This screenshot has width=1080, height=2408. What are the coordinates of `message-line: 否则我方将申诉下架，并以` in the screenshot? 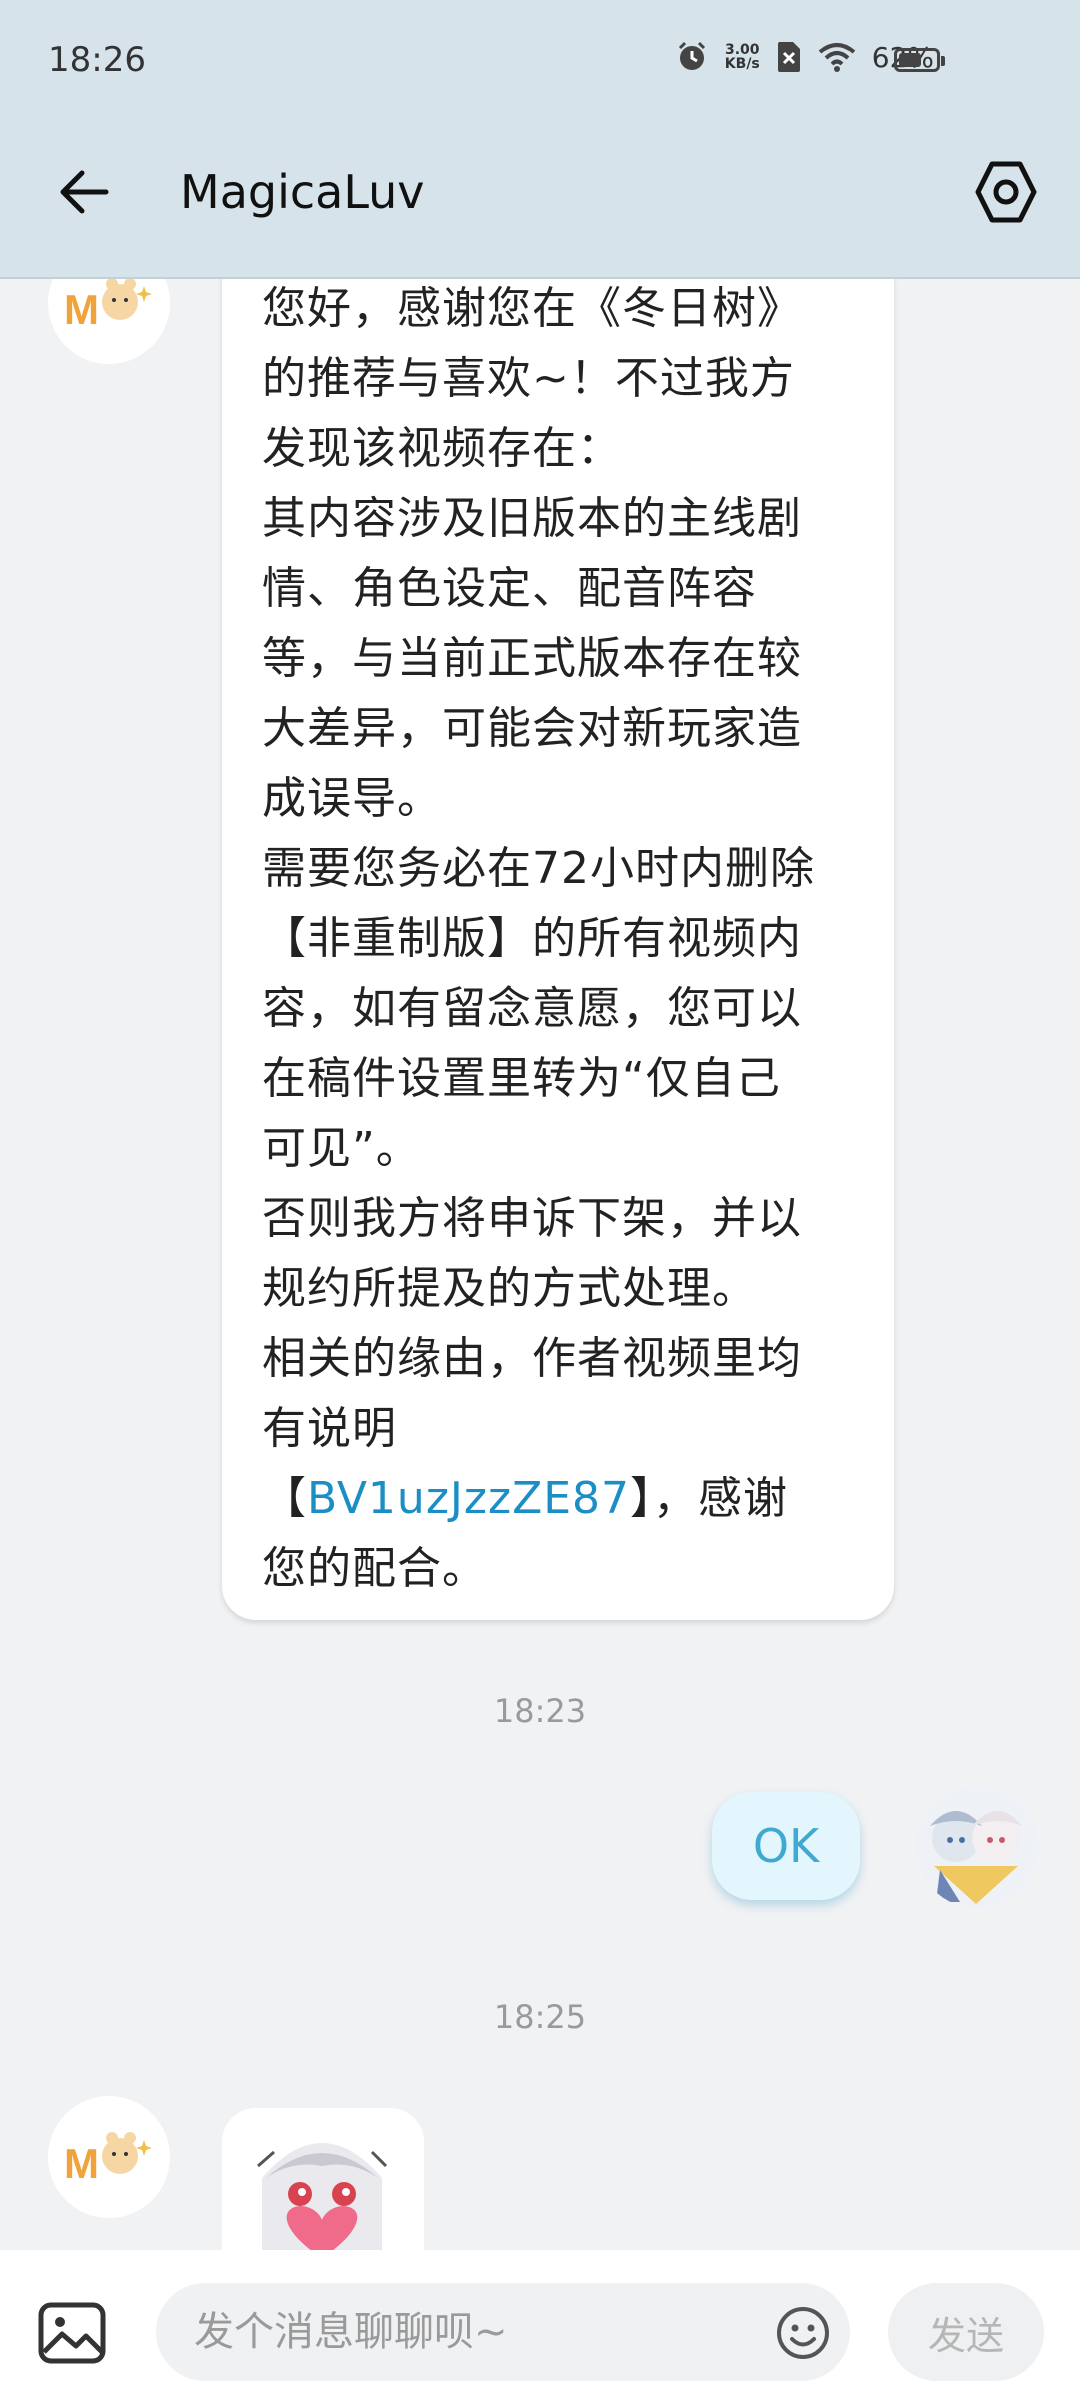 It's located at (532, 1218).